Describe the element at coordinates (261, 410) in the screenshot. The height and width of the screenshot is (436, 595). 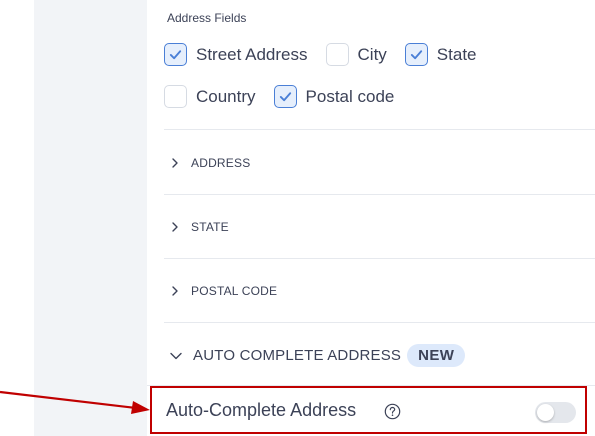
I see `auto-complete-address-label: Auto-Complete Address` at that location.